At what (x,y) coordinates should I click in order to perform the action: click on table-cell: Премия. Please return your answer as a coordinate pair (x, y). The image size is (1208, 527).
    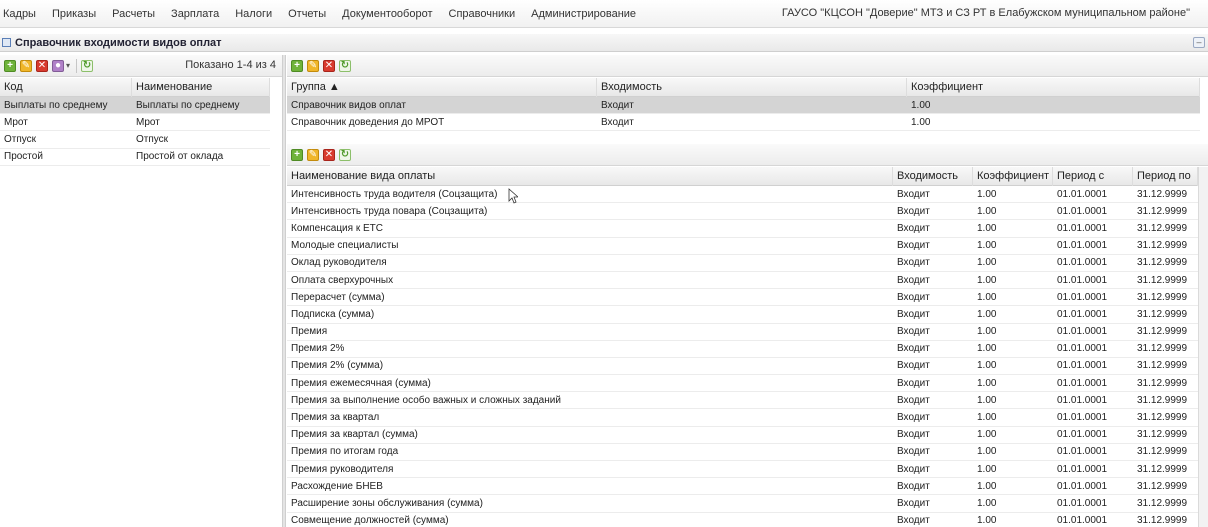
    Looking at the image, I should click on (309, 332).